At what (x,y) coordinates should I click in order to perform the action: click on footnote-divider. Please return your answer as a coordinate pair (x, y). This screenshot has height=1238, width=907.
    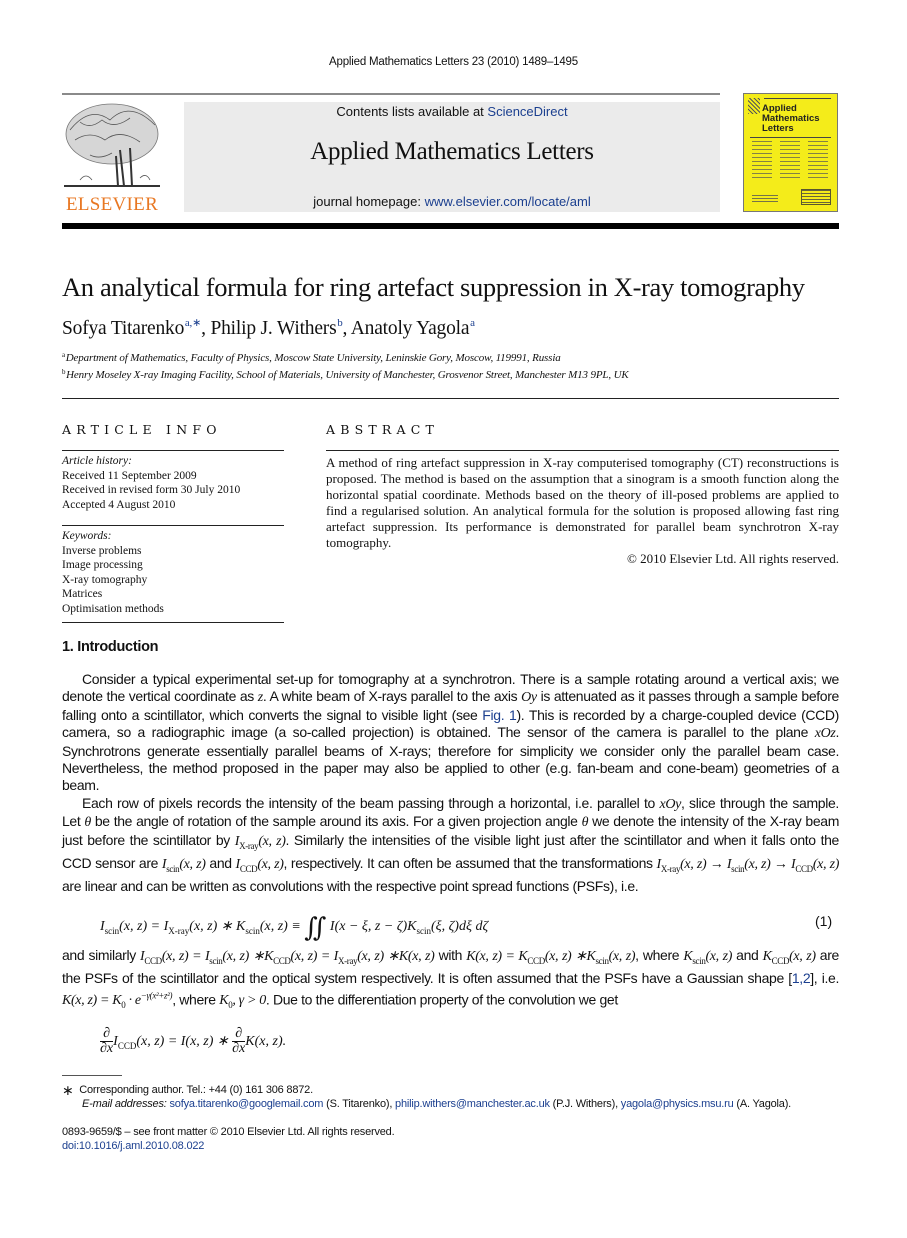
    Looking at the image, I should click on (92, 1075).